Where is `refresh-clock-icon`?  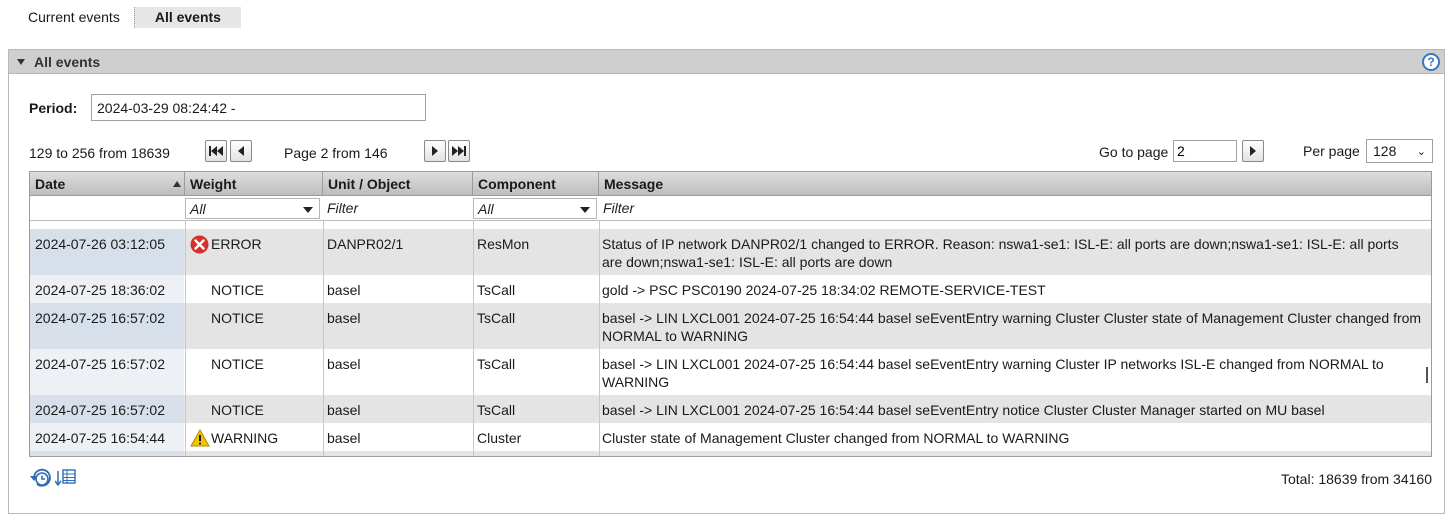 refresh-clock-icon is located at coordinates (41, 479).